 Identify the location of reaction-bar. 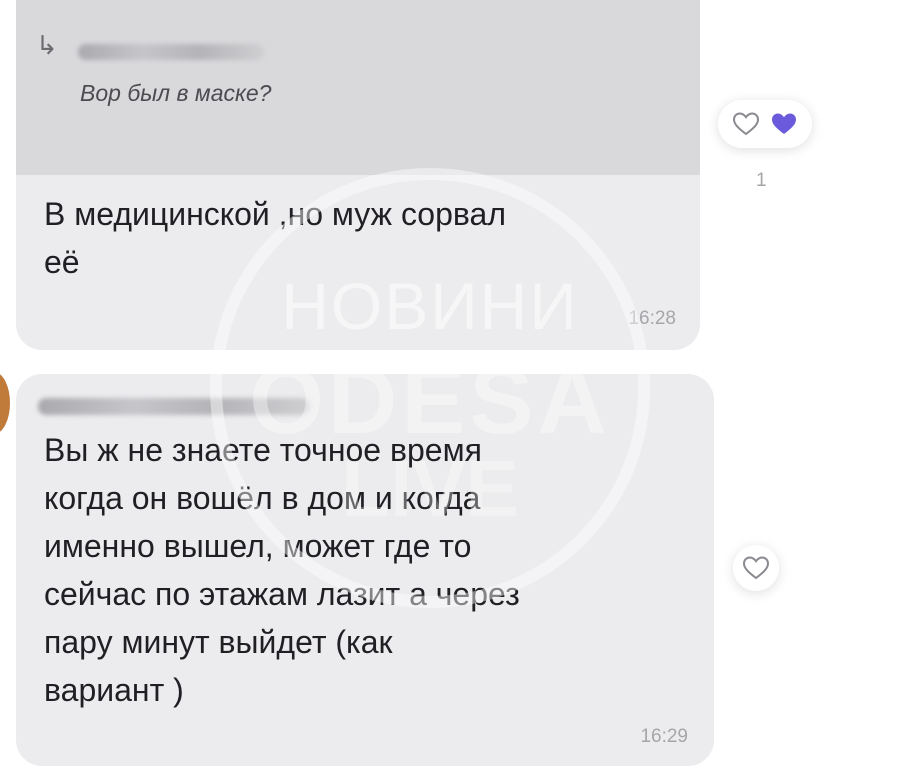
(765, 124).